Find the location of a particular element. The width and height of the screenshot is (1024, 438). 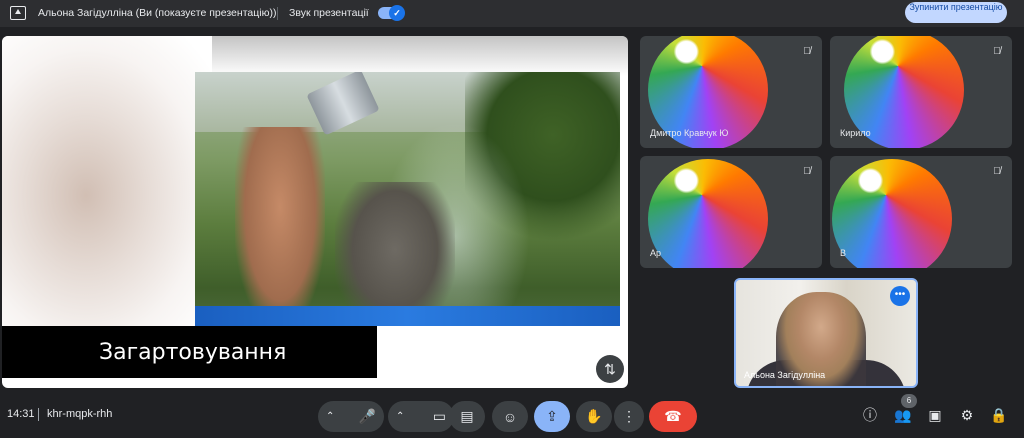

presentation-sound-label: Звук презентації is located at coordinates (329, 13).